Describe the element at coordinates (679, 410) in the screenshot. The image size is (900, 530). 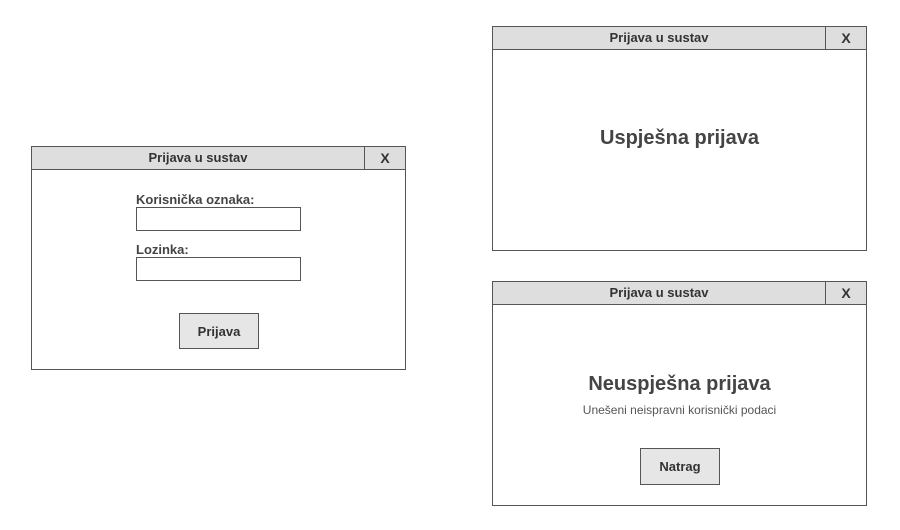
I see `failure-detail: Unešeni neispravni korisnički podaci` at that location.